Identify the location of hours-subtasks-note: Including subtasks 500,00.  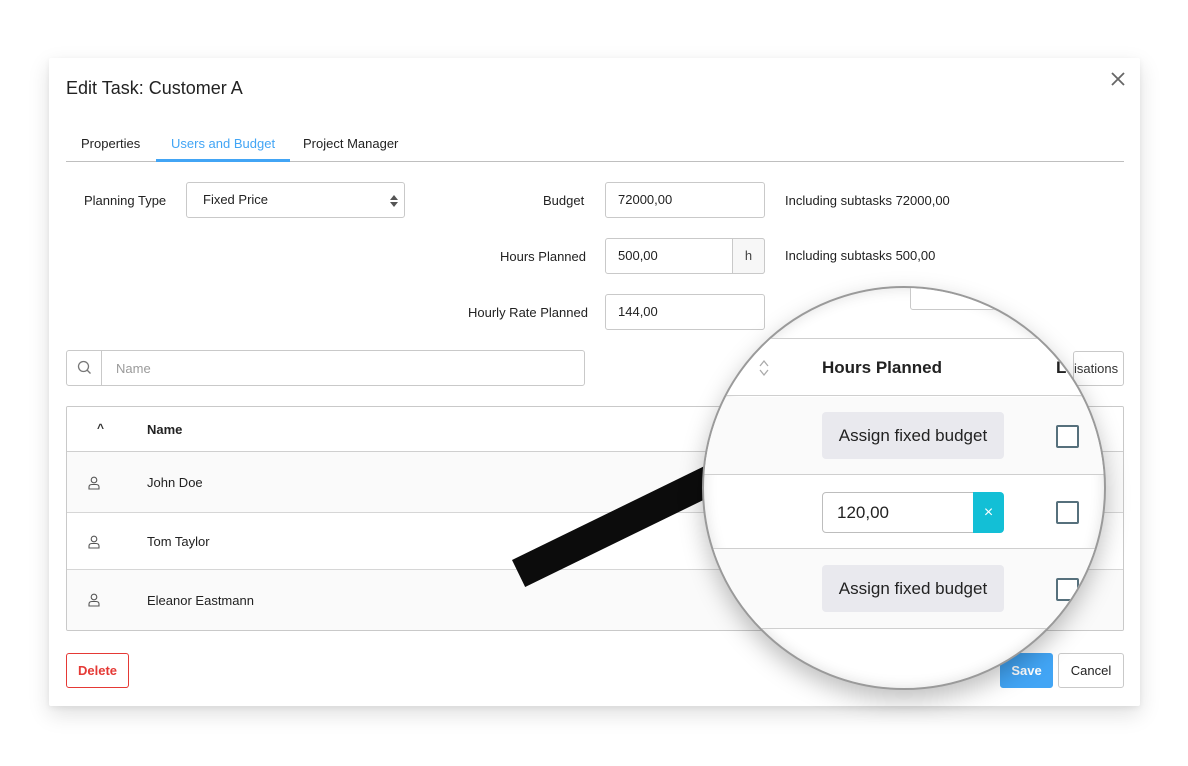
(860, 255).